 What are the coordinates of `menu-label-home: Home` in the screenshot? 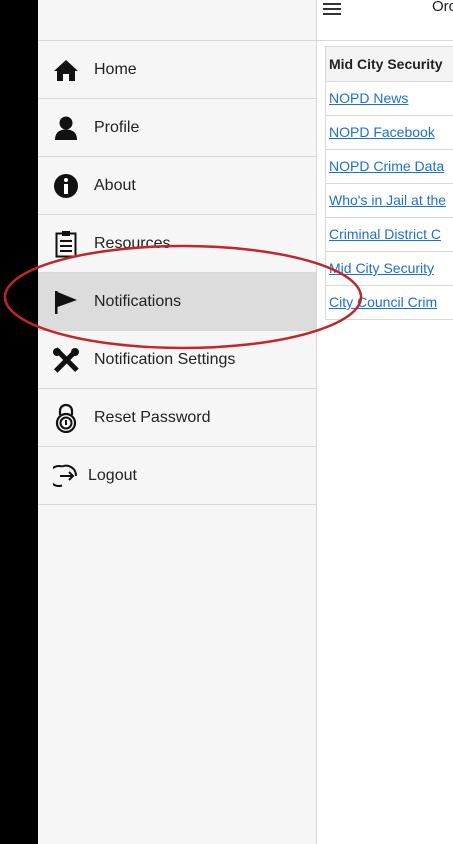 It's located at (115, 69).